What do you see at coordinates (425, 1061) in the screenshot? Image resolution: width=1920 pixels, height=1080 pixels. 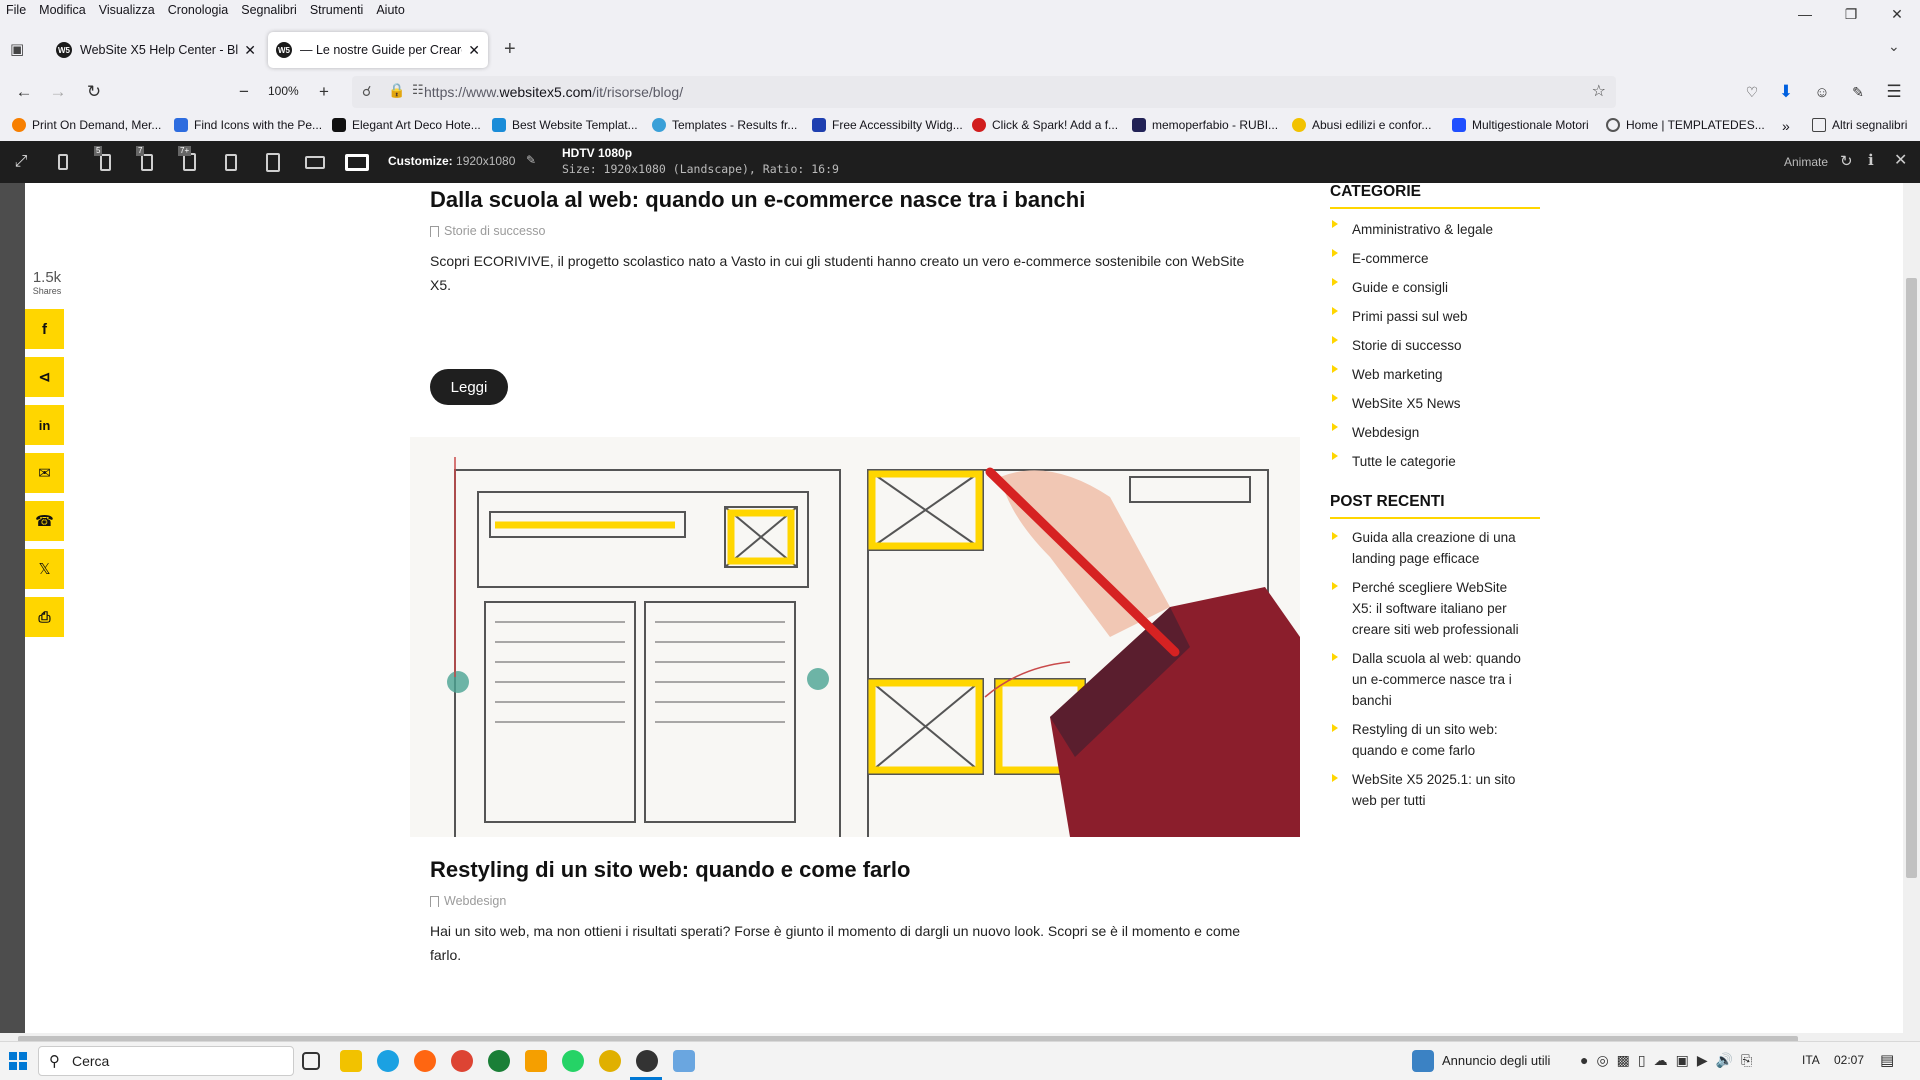 I see `firefox-icon` at bounding box center [425, 1061].